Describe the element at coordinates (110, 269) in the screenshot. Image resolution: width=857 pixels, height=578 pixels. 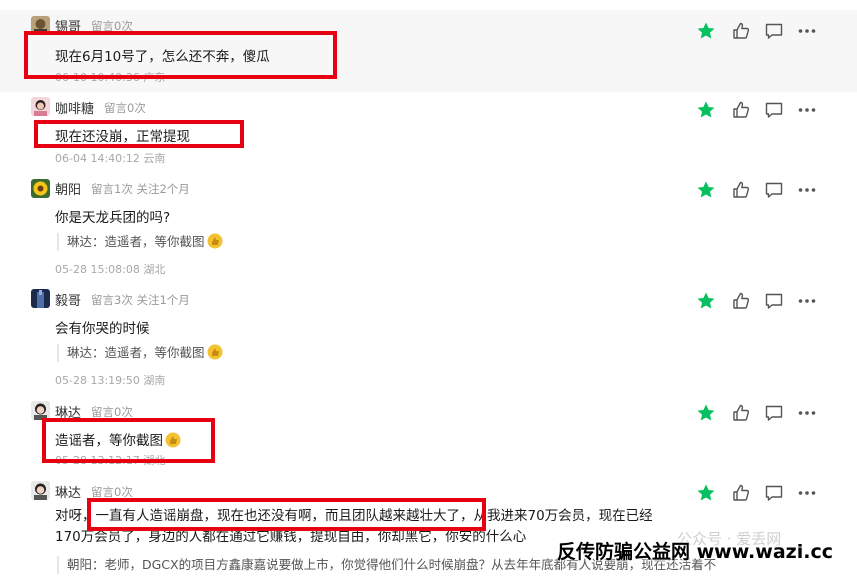
I see `comment-time: 05-28 15:08:08 湖北` at that location.